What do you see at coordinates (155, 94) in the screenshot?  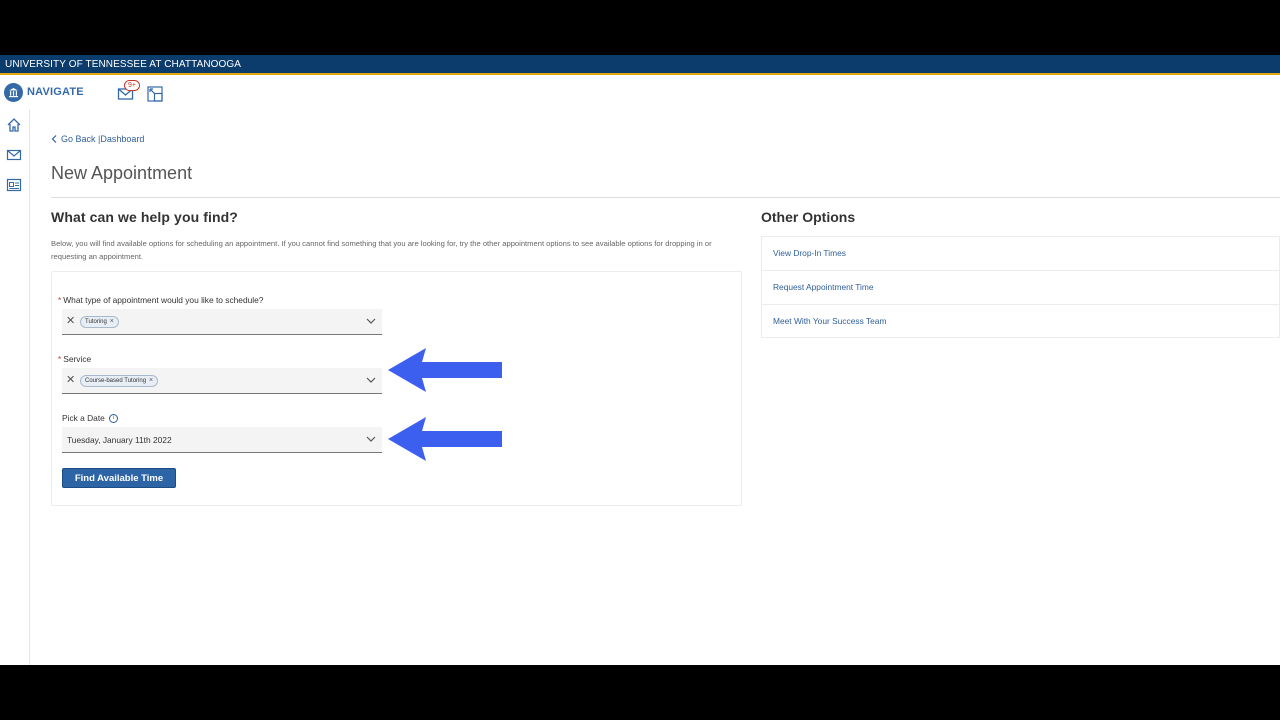 I see `switch-view-icon` at bounding box center [155, 94].